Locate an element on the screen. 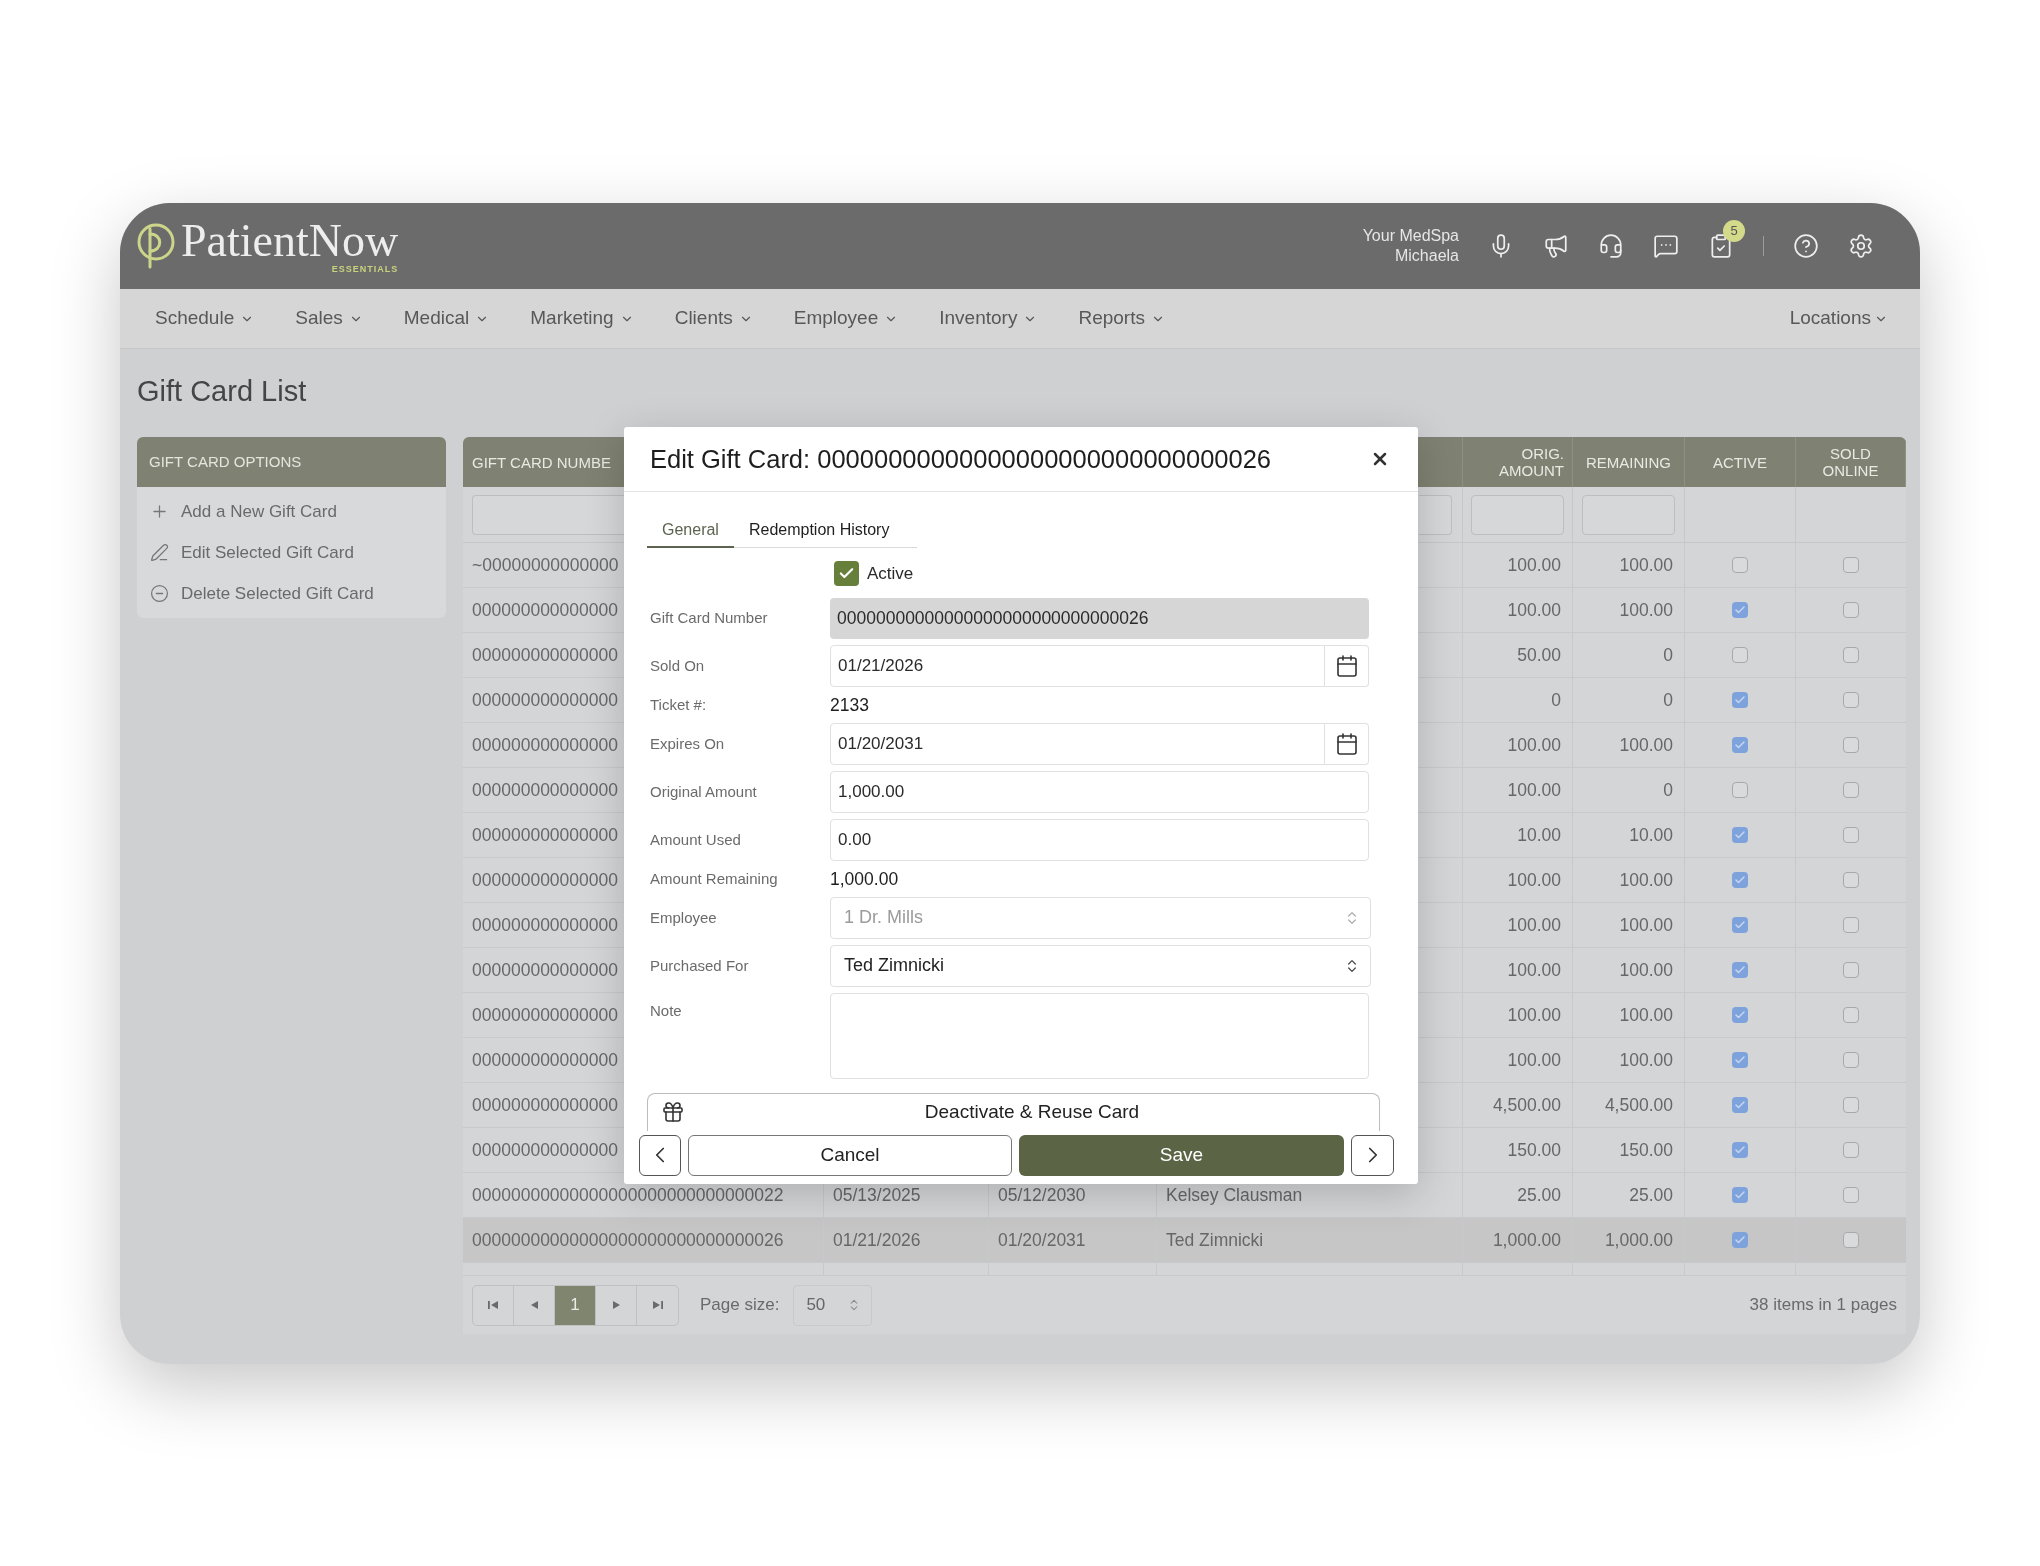 The height and width of the screenshot is (1566, 2040). minus-circle-icon is located at coordinates (159, 593).